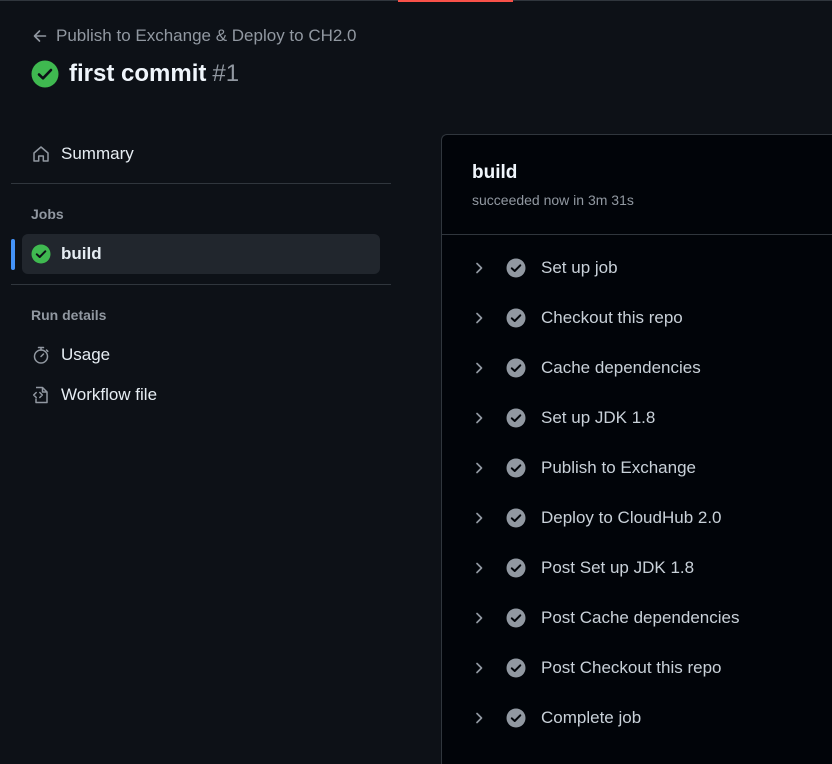 The image size is (832, 764). Describe the element at coordinates (591, 717) in the screenshot. I see `step-label: Complete job` at that location.